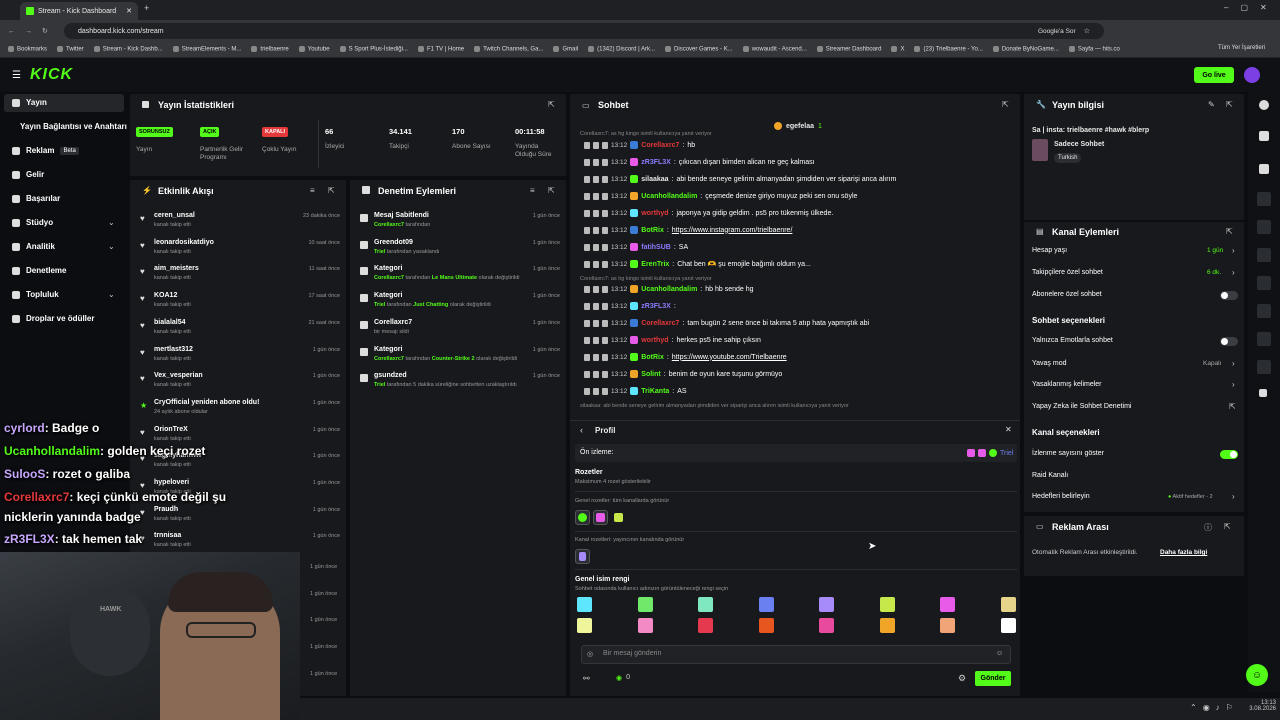 This screenshot has width=1280, height=720. Describe the element at coordinates (1257, 675) in the screenshot. I see `support-chat-icon: ☺` at that location.